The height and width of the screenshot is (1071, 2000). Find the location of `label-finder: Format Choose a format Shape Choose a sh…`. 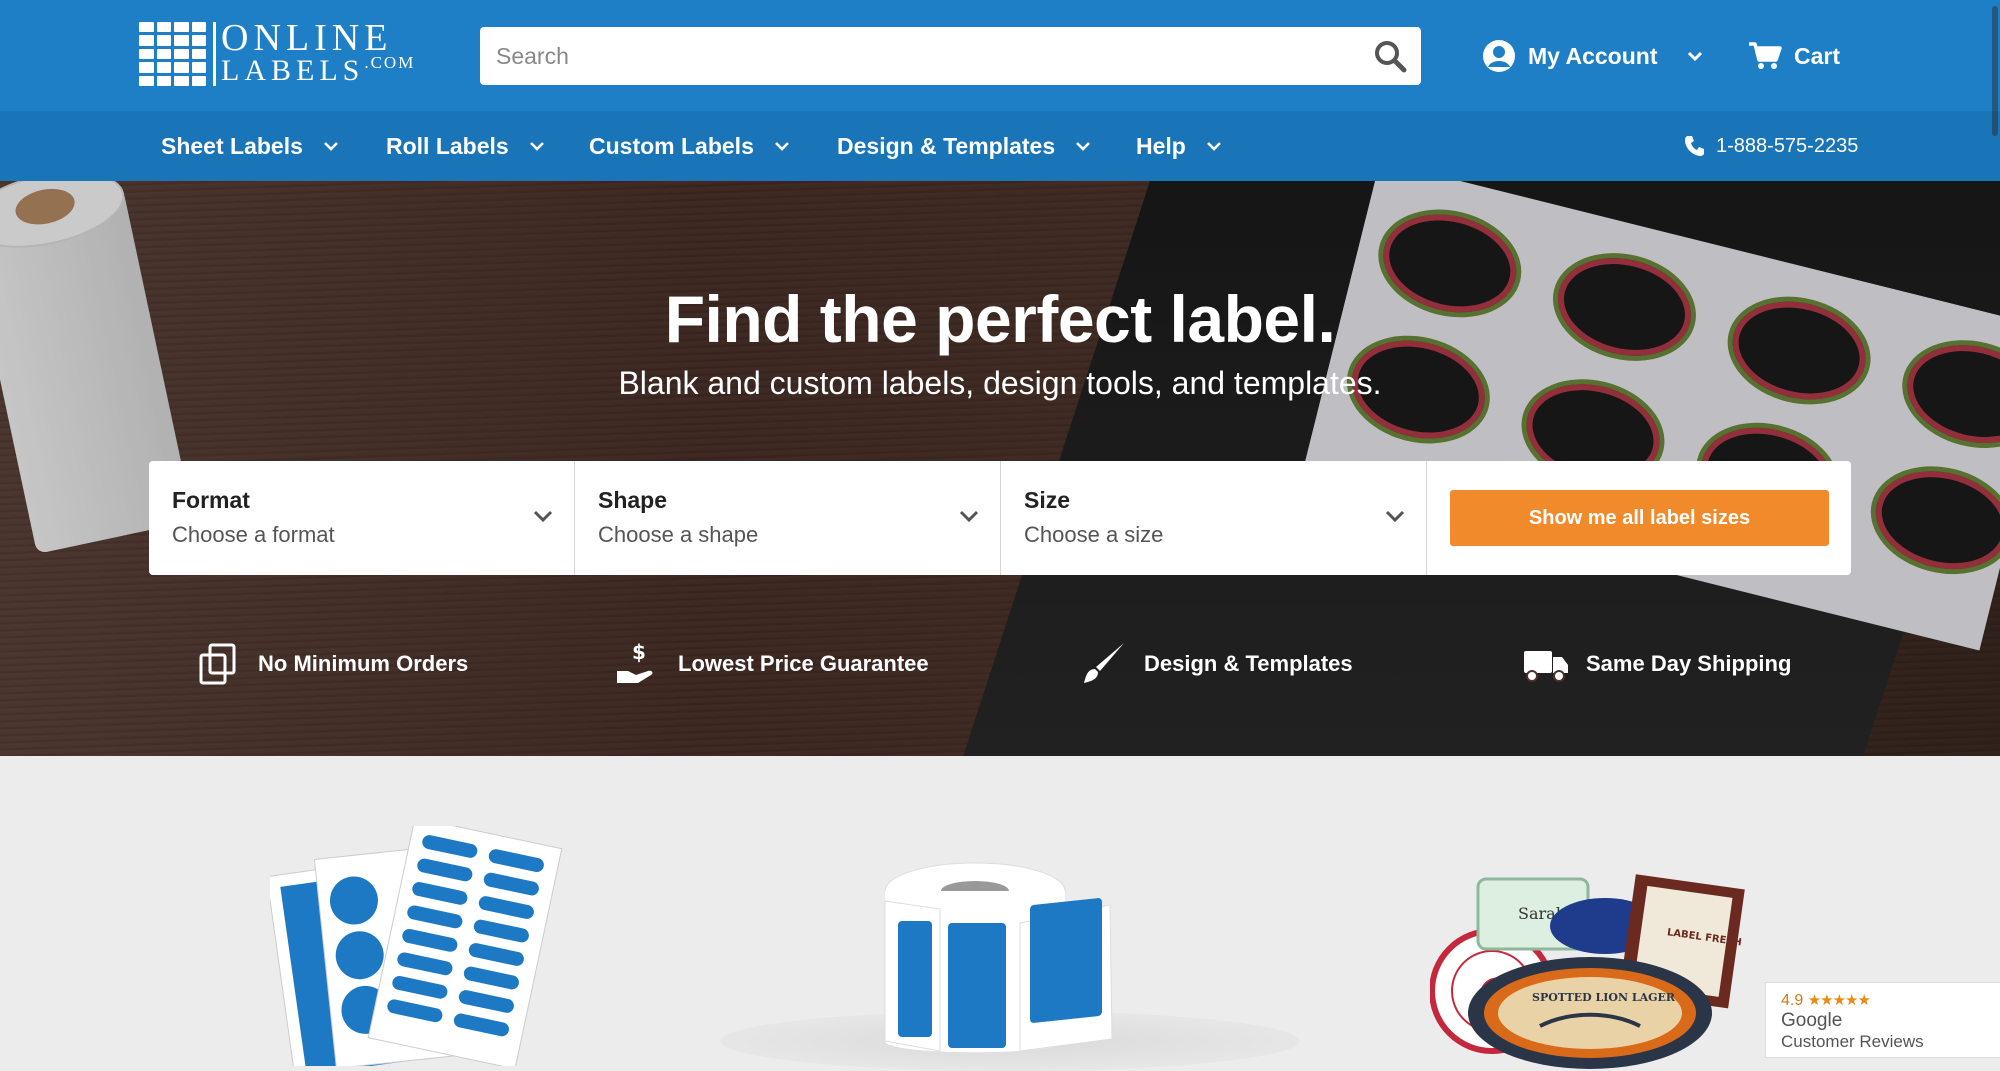

label-finder: Format Choose a format Shape Choose a sh… is located at coordinates (1000, 518).